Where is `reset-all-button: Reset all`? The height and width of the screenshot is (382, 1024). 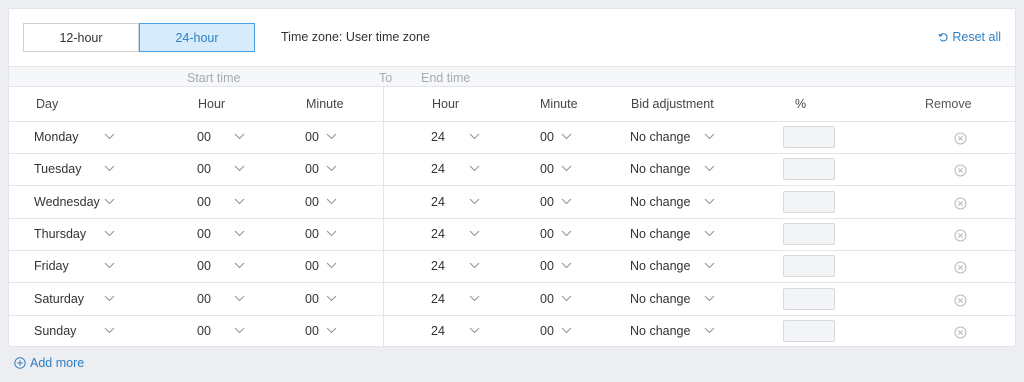
reset-all-button: Reset all is located at coordinates (969, 37).